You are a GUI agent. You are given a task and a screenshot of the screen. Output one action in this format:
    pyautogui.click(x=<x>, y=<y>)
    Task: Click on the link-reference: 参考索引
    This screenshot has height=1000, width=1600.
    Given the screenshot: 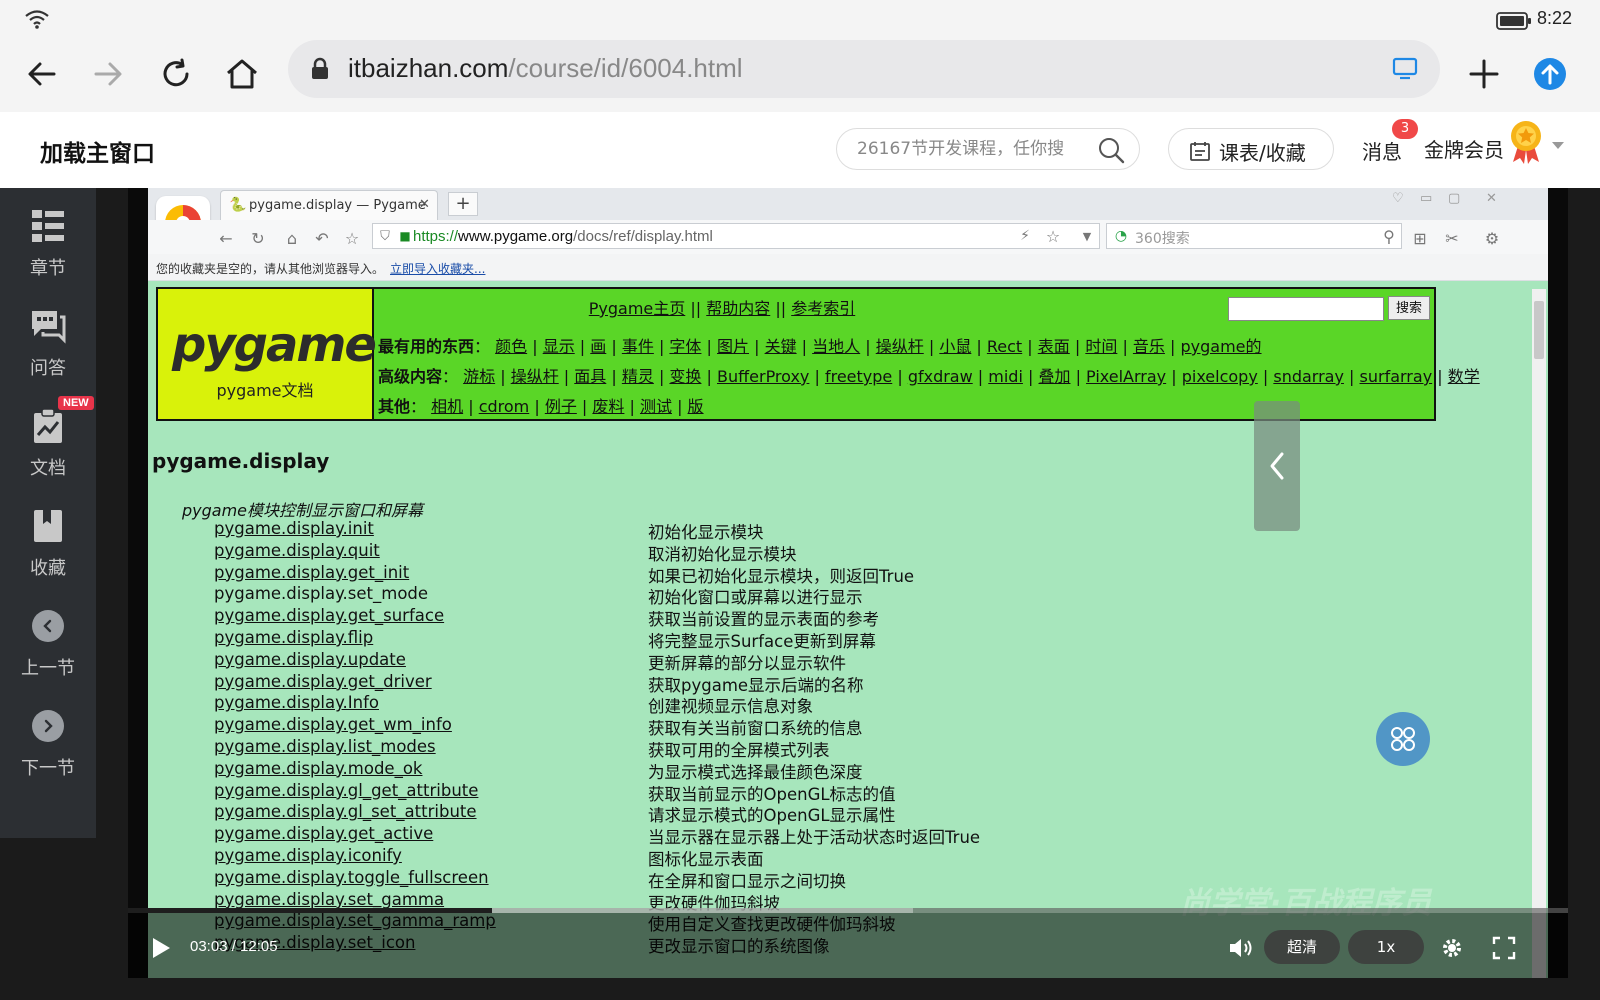 What is the action you would take?
    pyautogui.click(x=823, y=308)
    